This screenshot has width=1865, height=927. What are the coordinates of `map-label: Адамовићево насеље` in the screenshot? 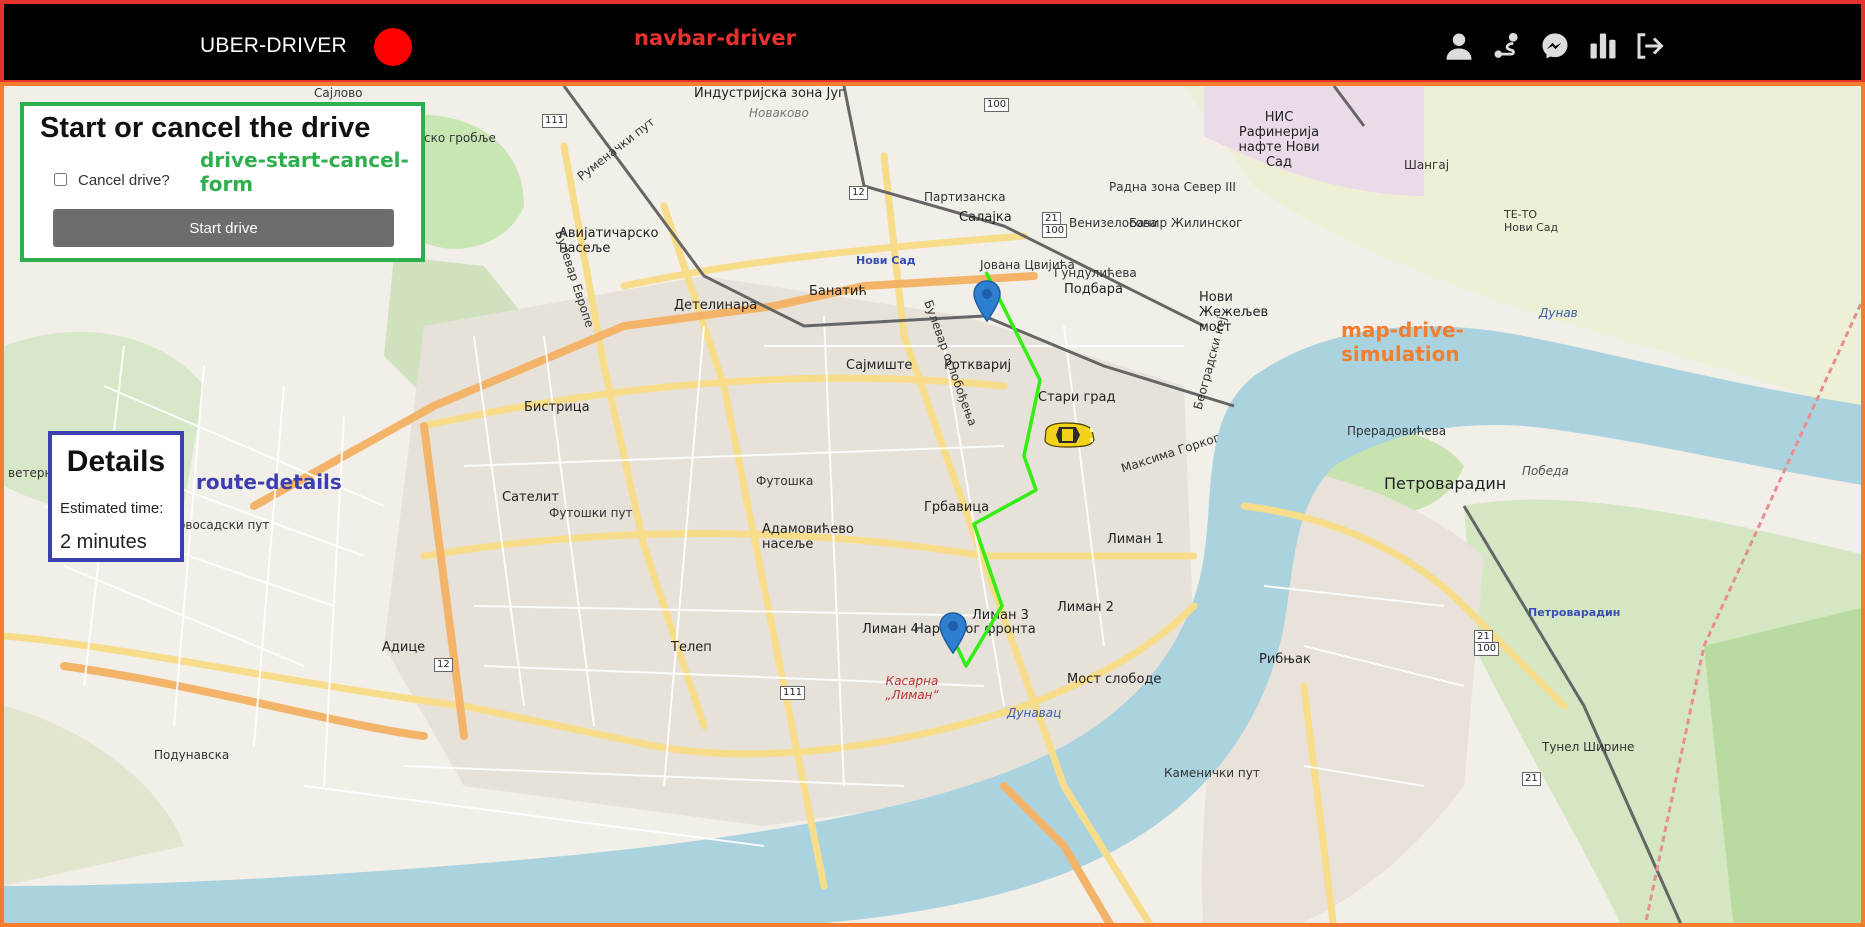 It's located at (808, 537).